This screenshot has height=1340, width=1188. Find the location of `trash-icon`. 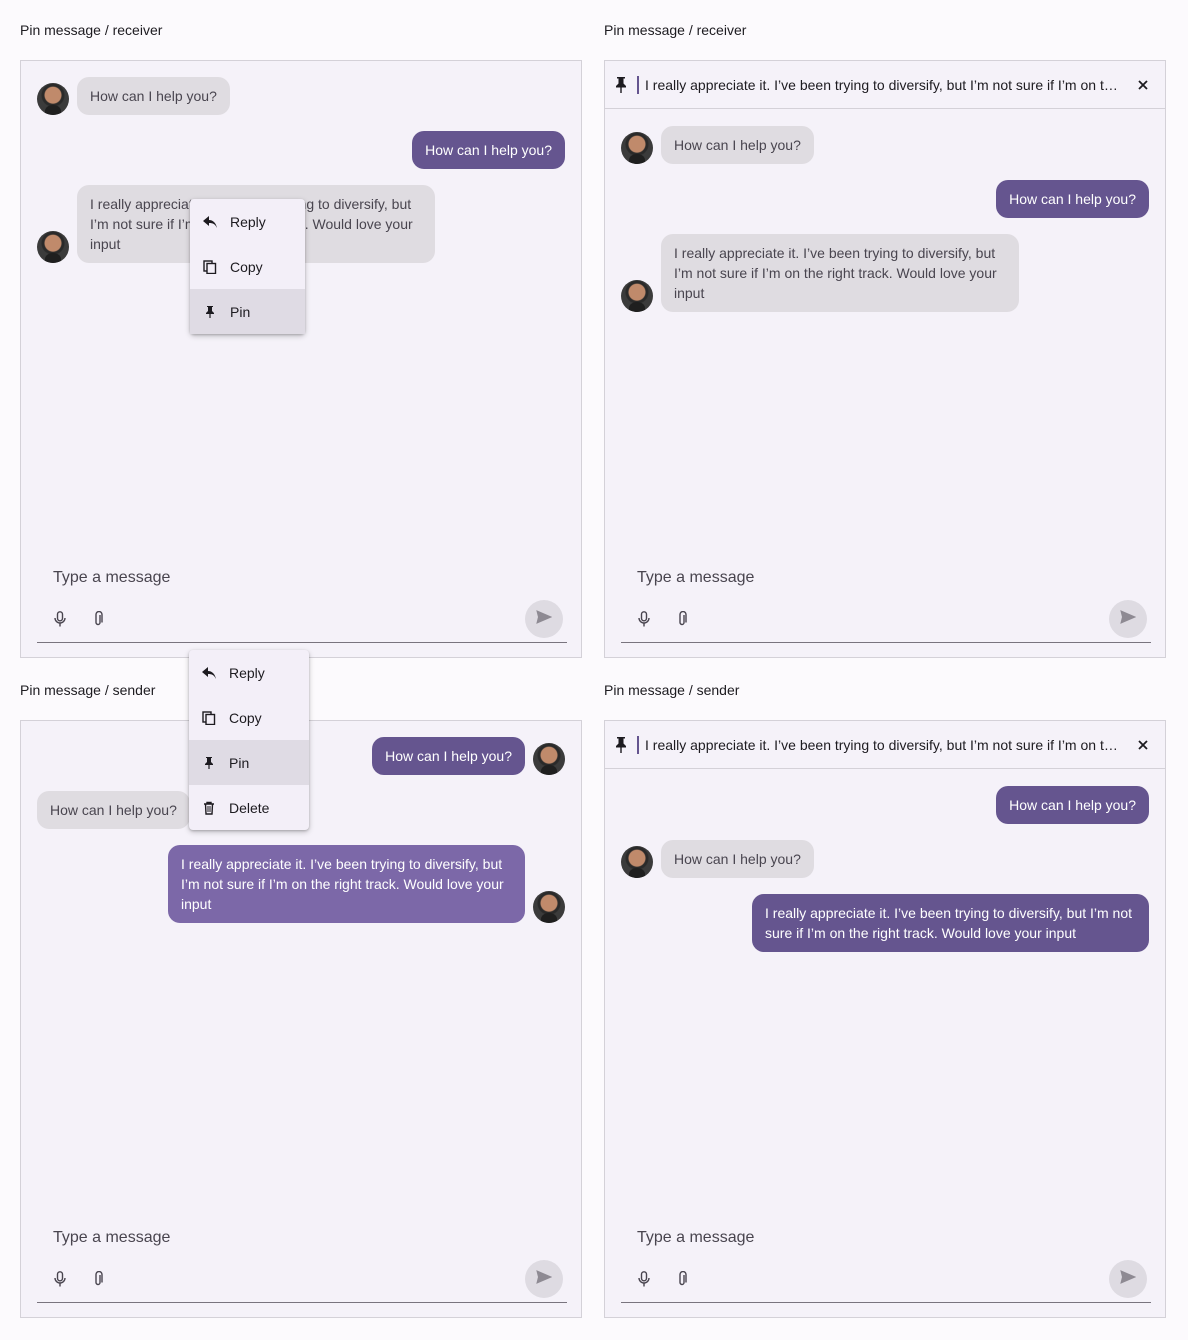

trash-icon is located at coordinates (209, 808).